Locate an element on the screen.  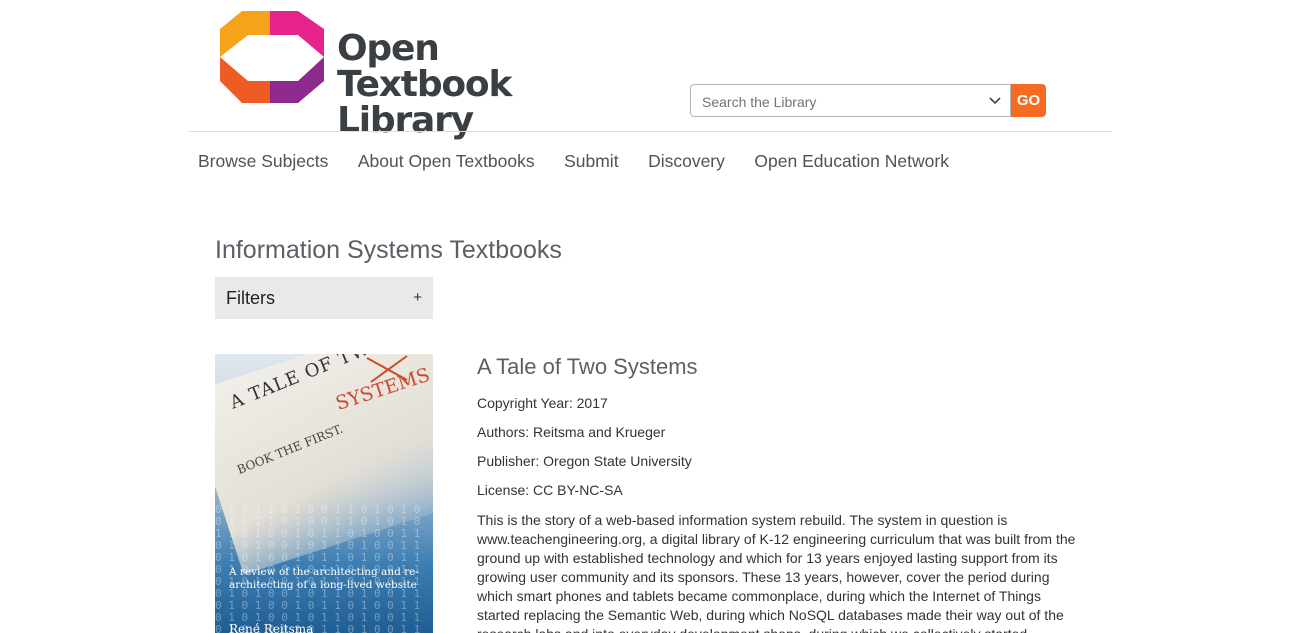
site-logo: Open Textbook Library is located at coordinates (415, 75).